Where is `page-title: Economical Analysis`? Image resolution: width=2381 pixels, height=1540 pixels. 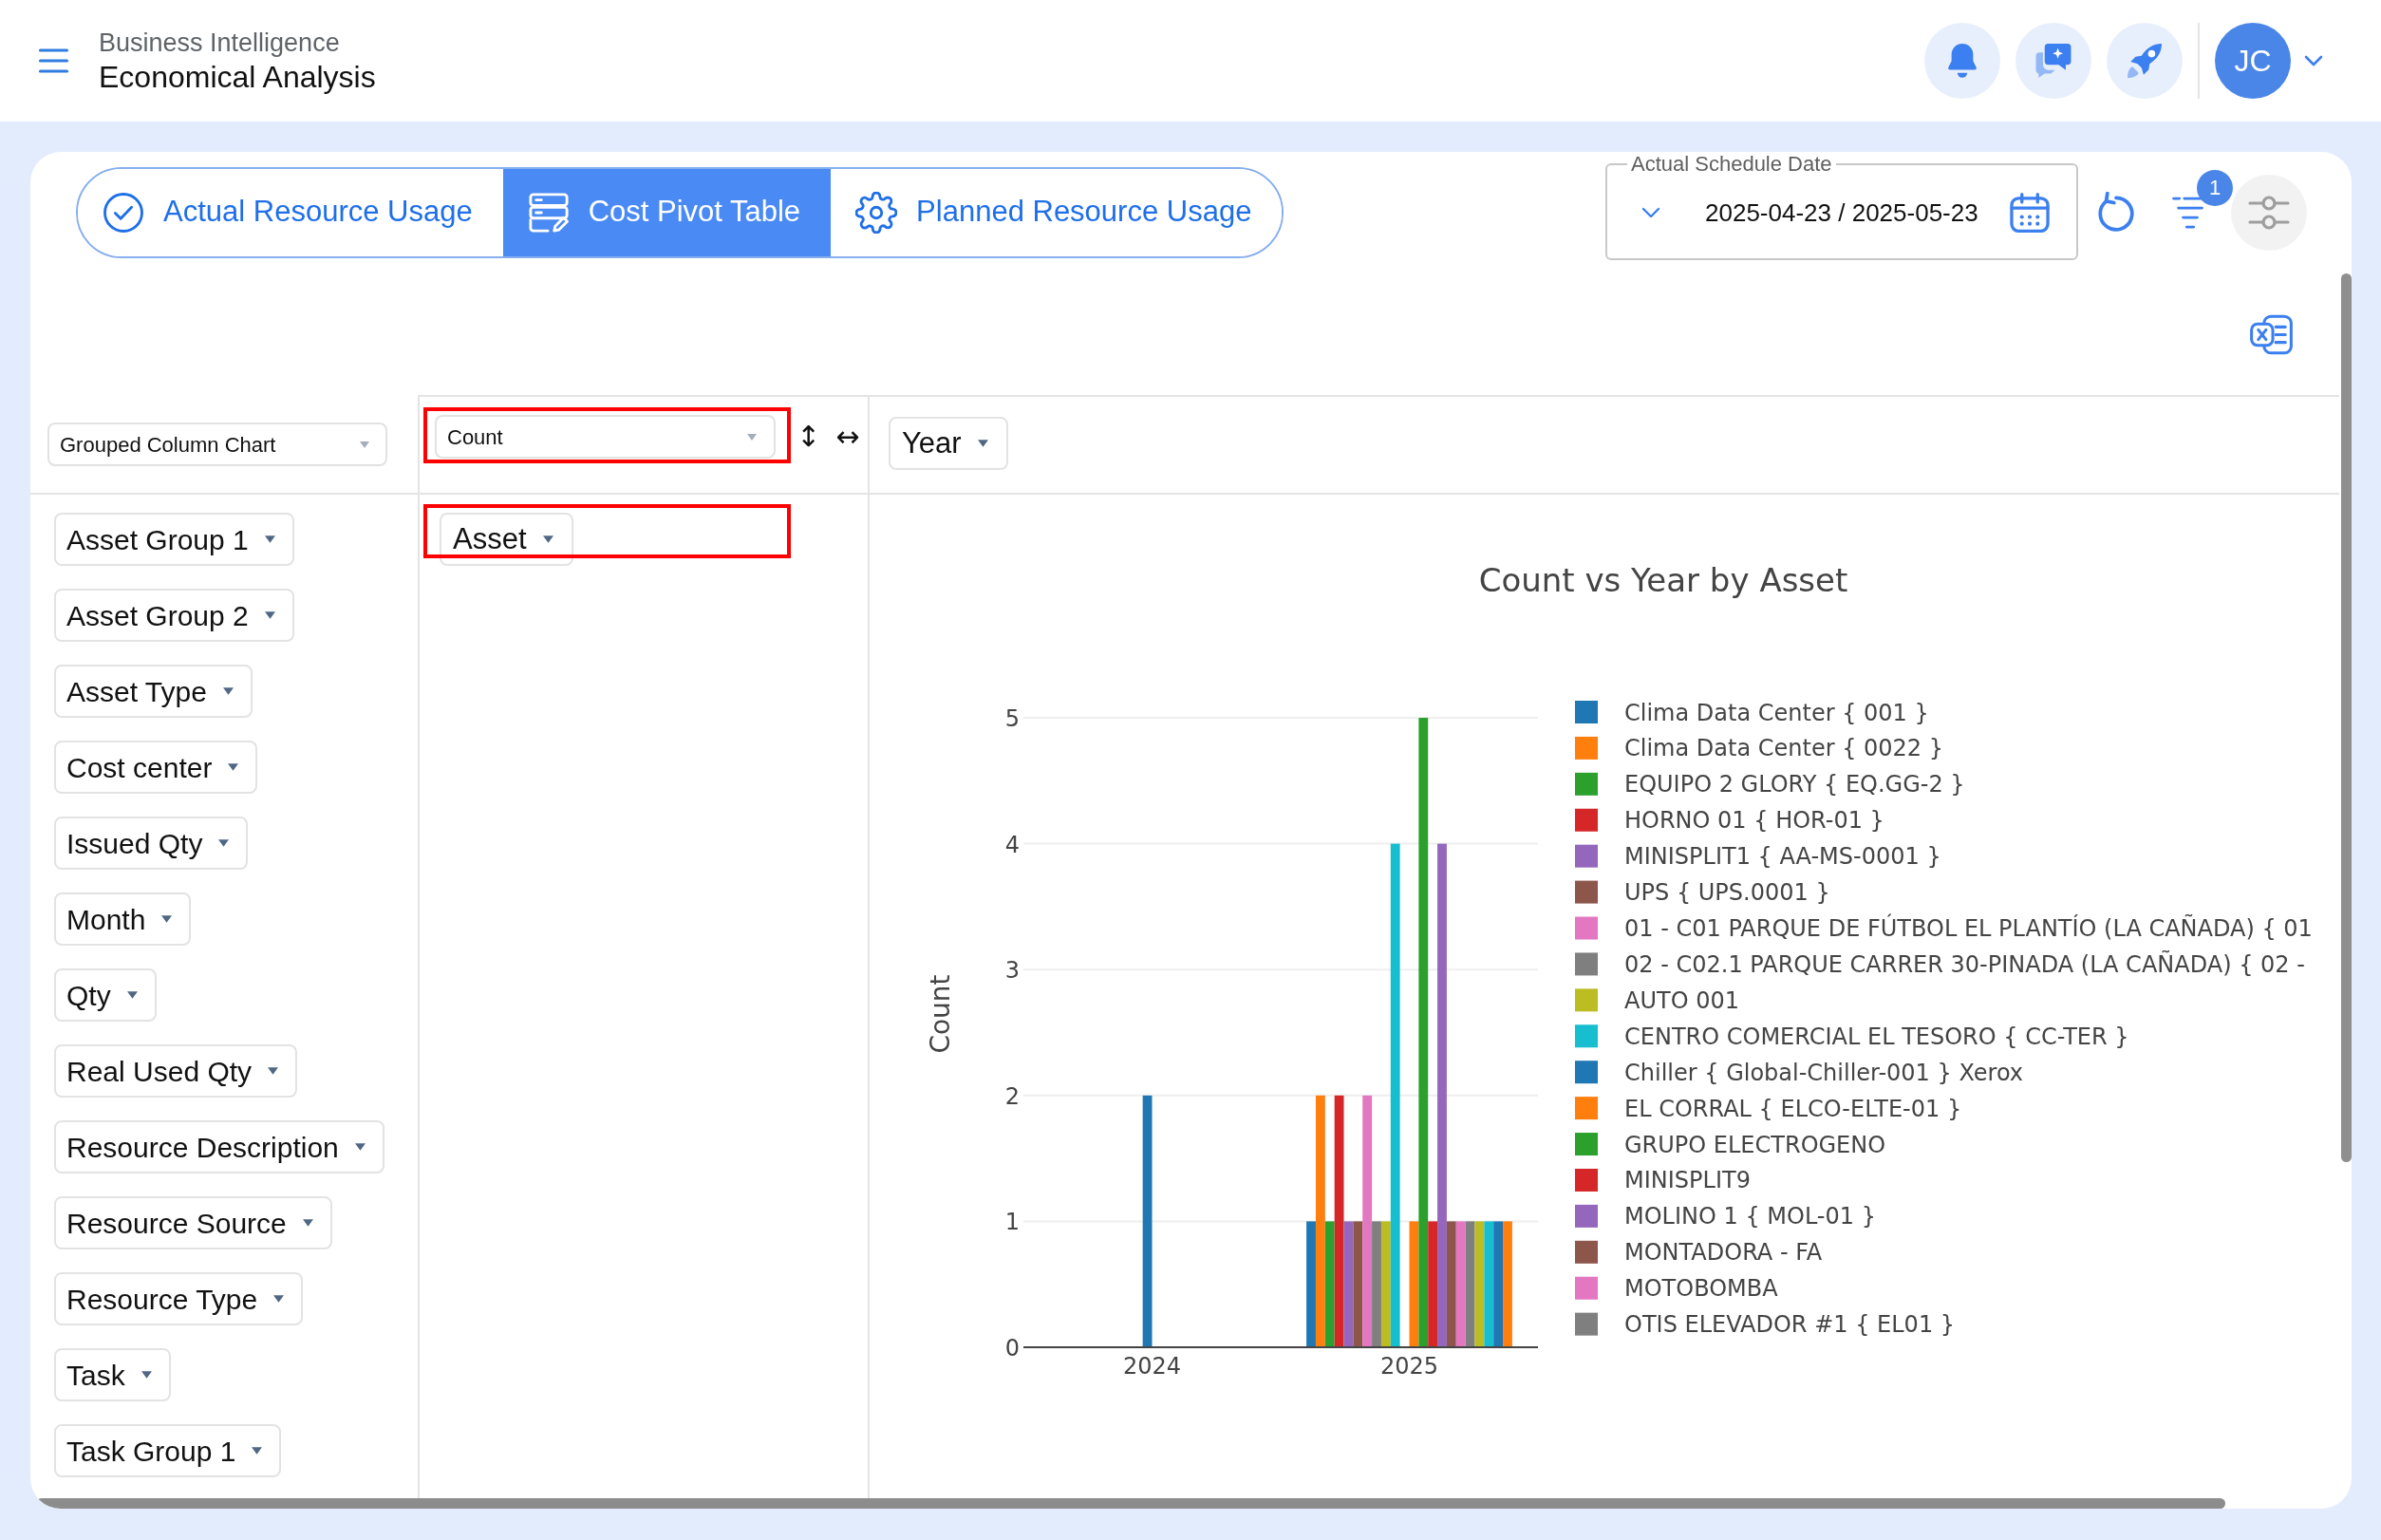
page-title: Economical Analysis is located at coordinates (238, 77).